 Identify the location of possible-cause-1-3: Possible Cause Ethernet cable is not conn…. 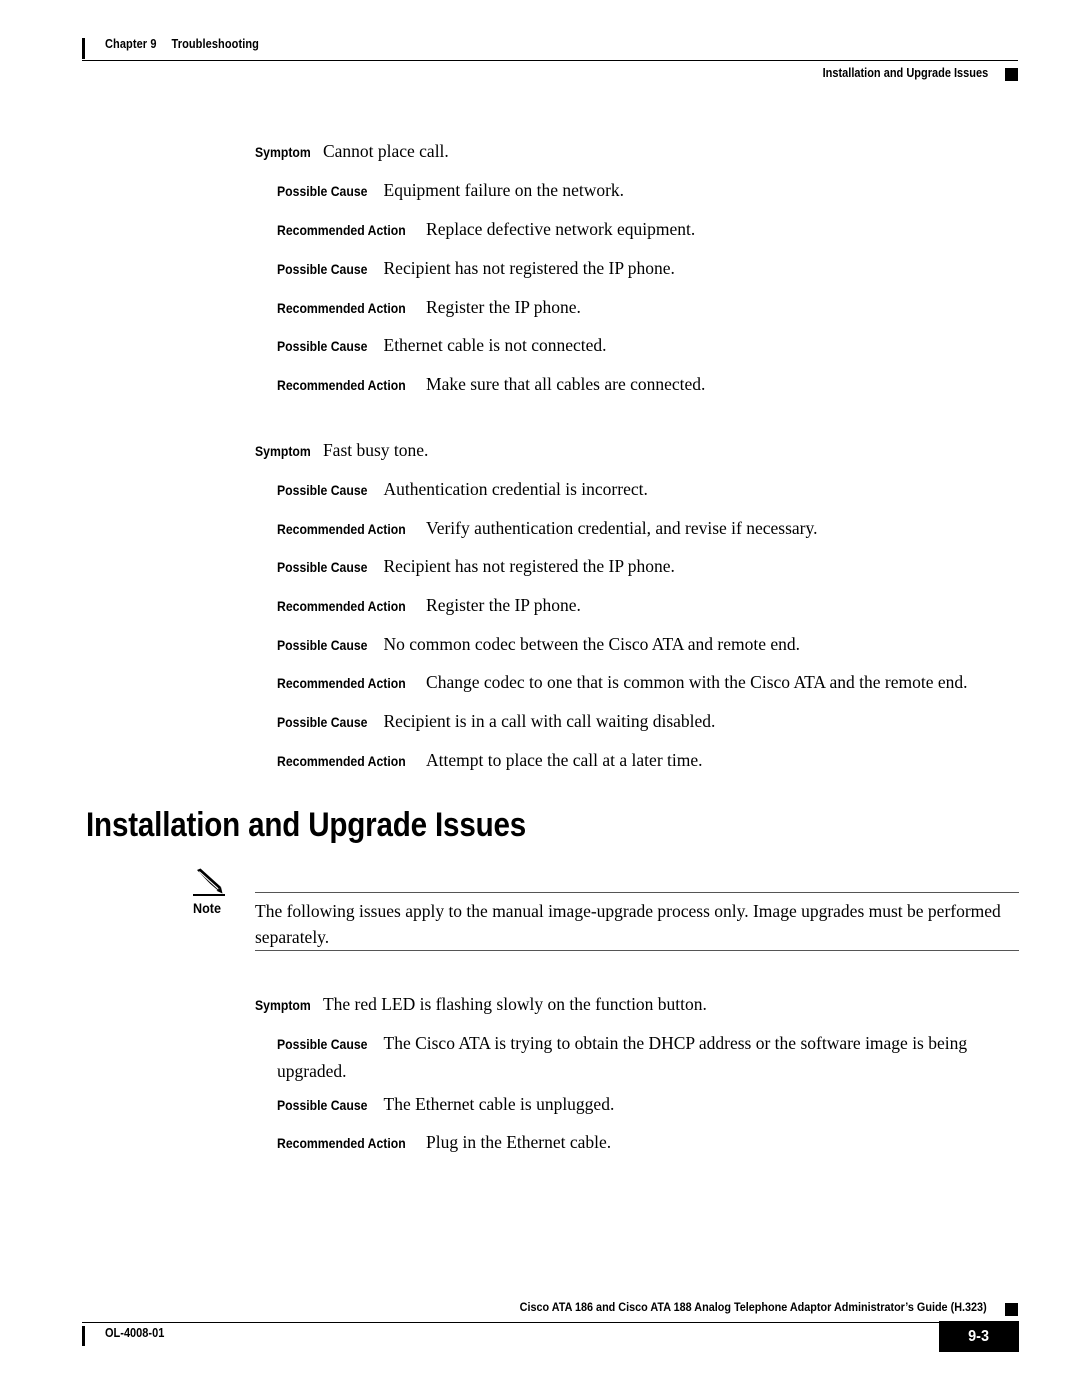
(647, 346).